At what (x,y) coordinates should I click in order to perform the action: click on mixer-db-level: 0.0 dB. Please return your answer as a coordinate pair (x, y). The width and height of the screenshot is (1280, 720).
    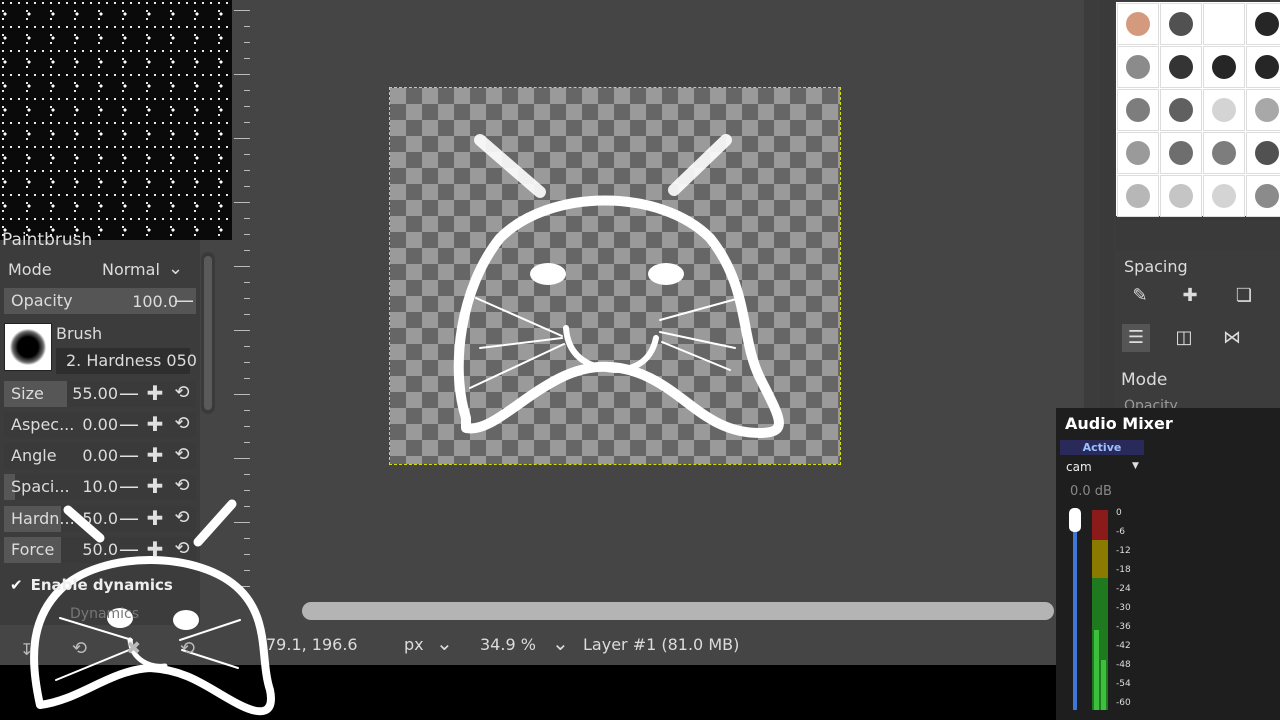
    Looking at the image, I should click on (1091, 491).